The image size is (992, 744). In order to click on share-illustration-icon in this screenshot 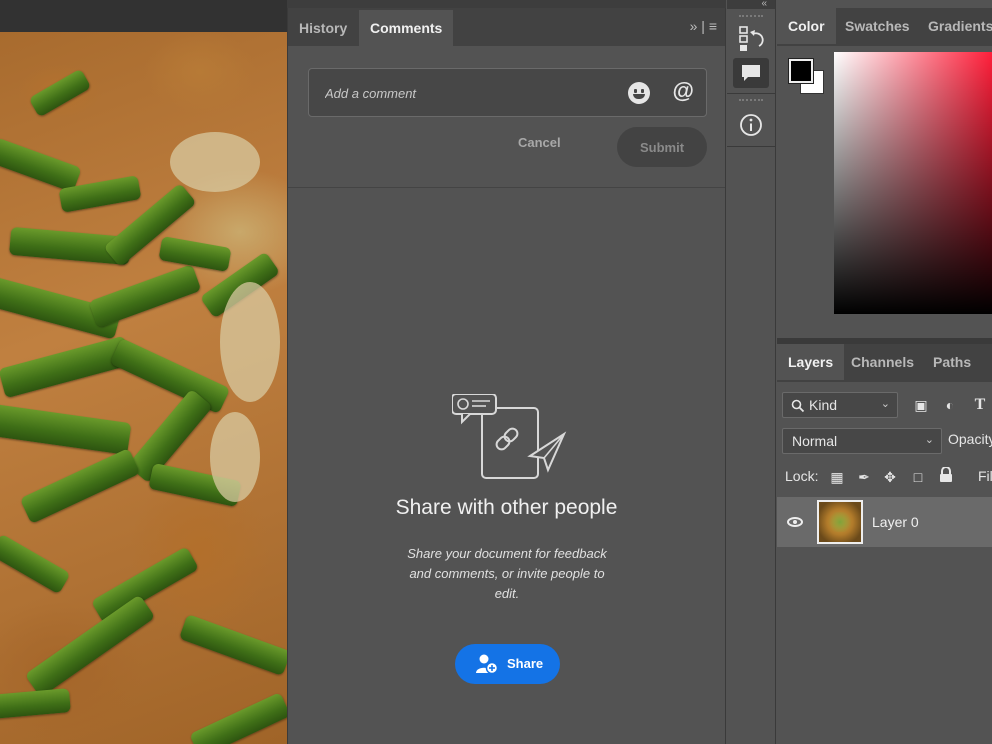, I will do `click(509, 436)`.